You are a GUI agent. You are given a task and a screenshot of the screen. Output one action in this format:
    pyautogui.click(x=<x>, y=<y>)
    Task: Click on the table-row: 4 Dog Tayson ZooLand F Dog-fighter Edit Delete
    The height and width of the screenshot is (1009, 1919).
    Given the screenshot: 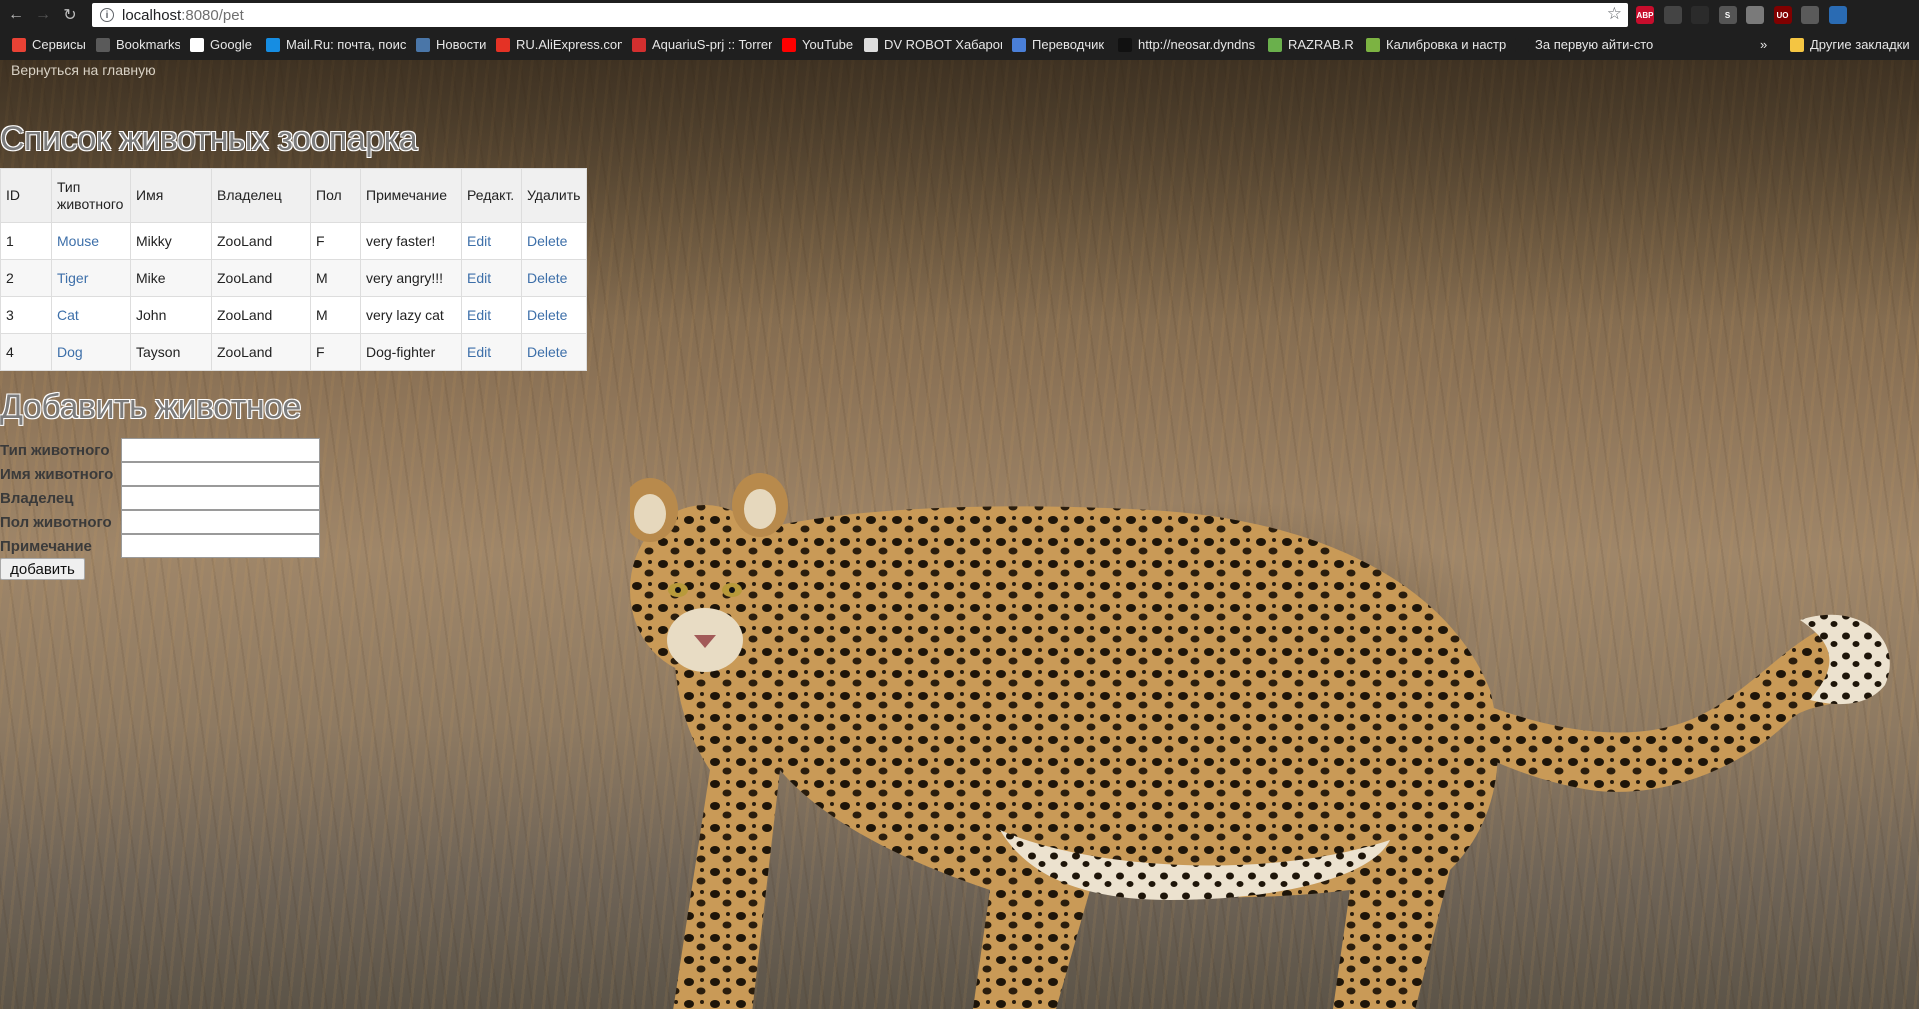 What is the action you would take?
    pyautogui.click(x=293, y=352)
    